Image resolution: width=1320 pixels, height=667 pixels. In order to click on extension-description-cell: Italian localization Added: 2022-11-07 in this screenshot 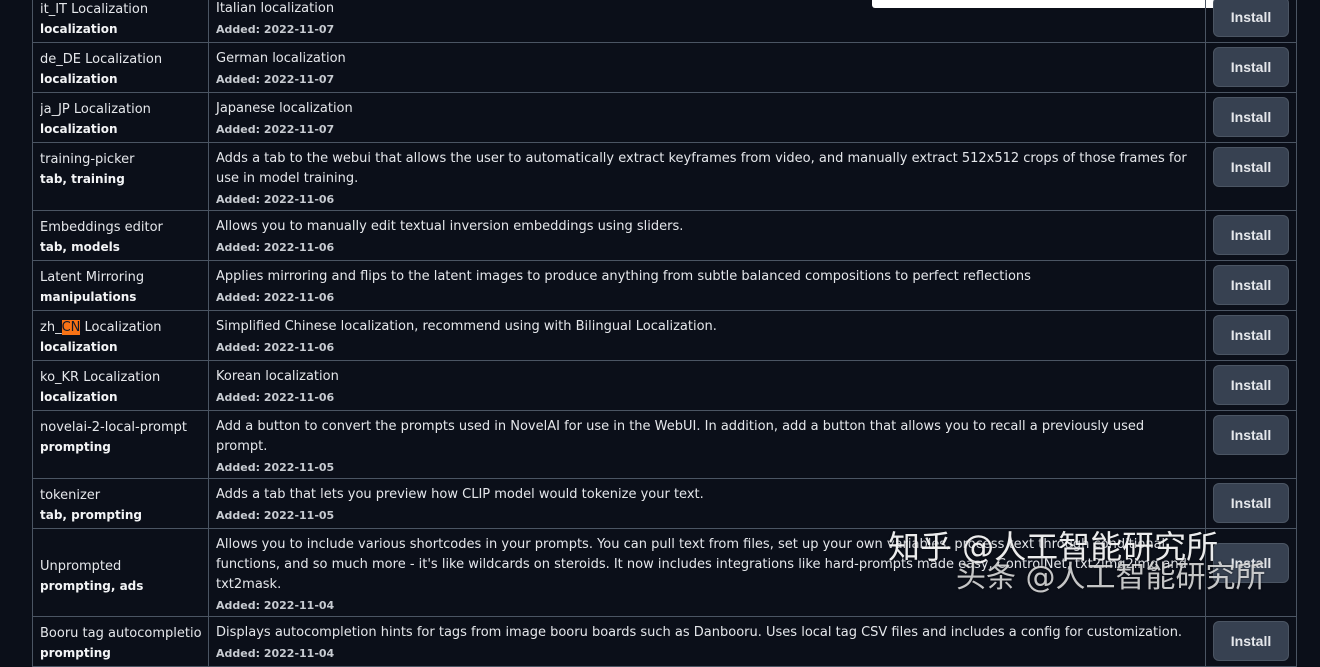, I will do `click(707, 21)`.